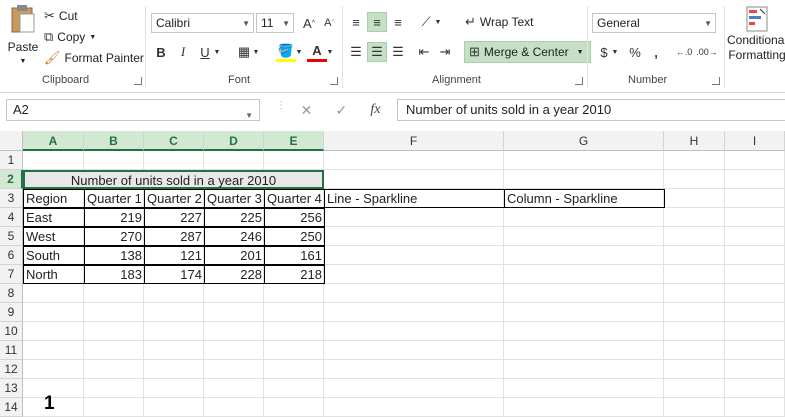  What do you see at coordinates (294, 255) in the screenshot?
I see `data-cell: 161` at bounding box center [294, 255].